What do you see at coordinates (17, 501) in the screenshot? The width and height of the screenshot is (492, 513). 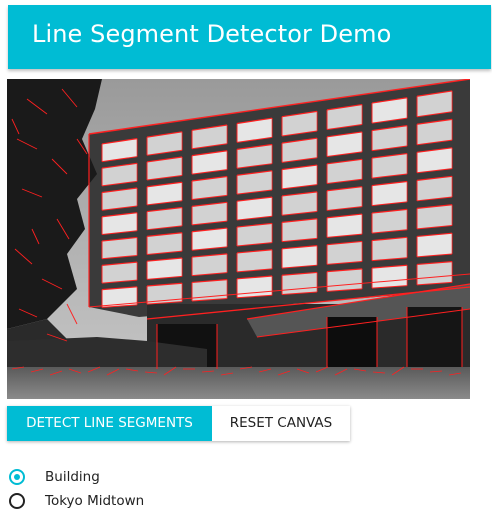 I see `radio-button-unchecked-icon` at bounding box center [17, 501].